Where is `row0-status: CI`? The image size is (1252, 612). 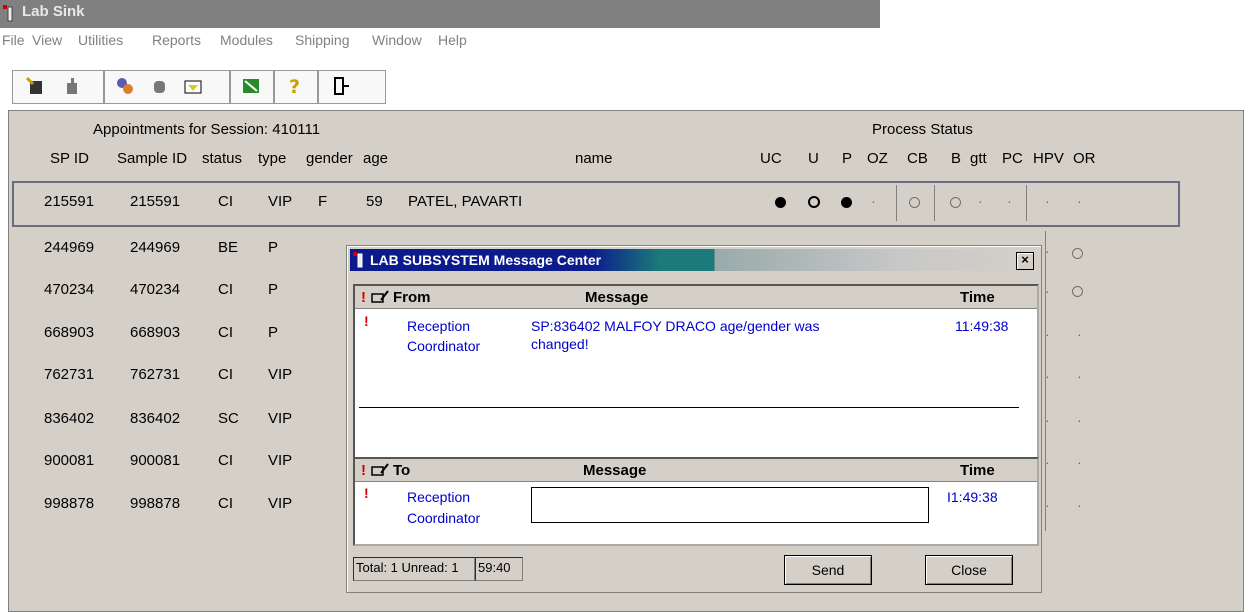 row0-status: CI is located at coordinates (225, 201).